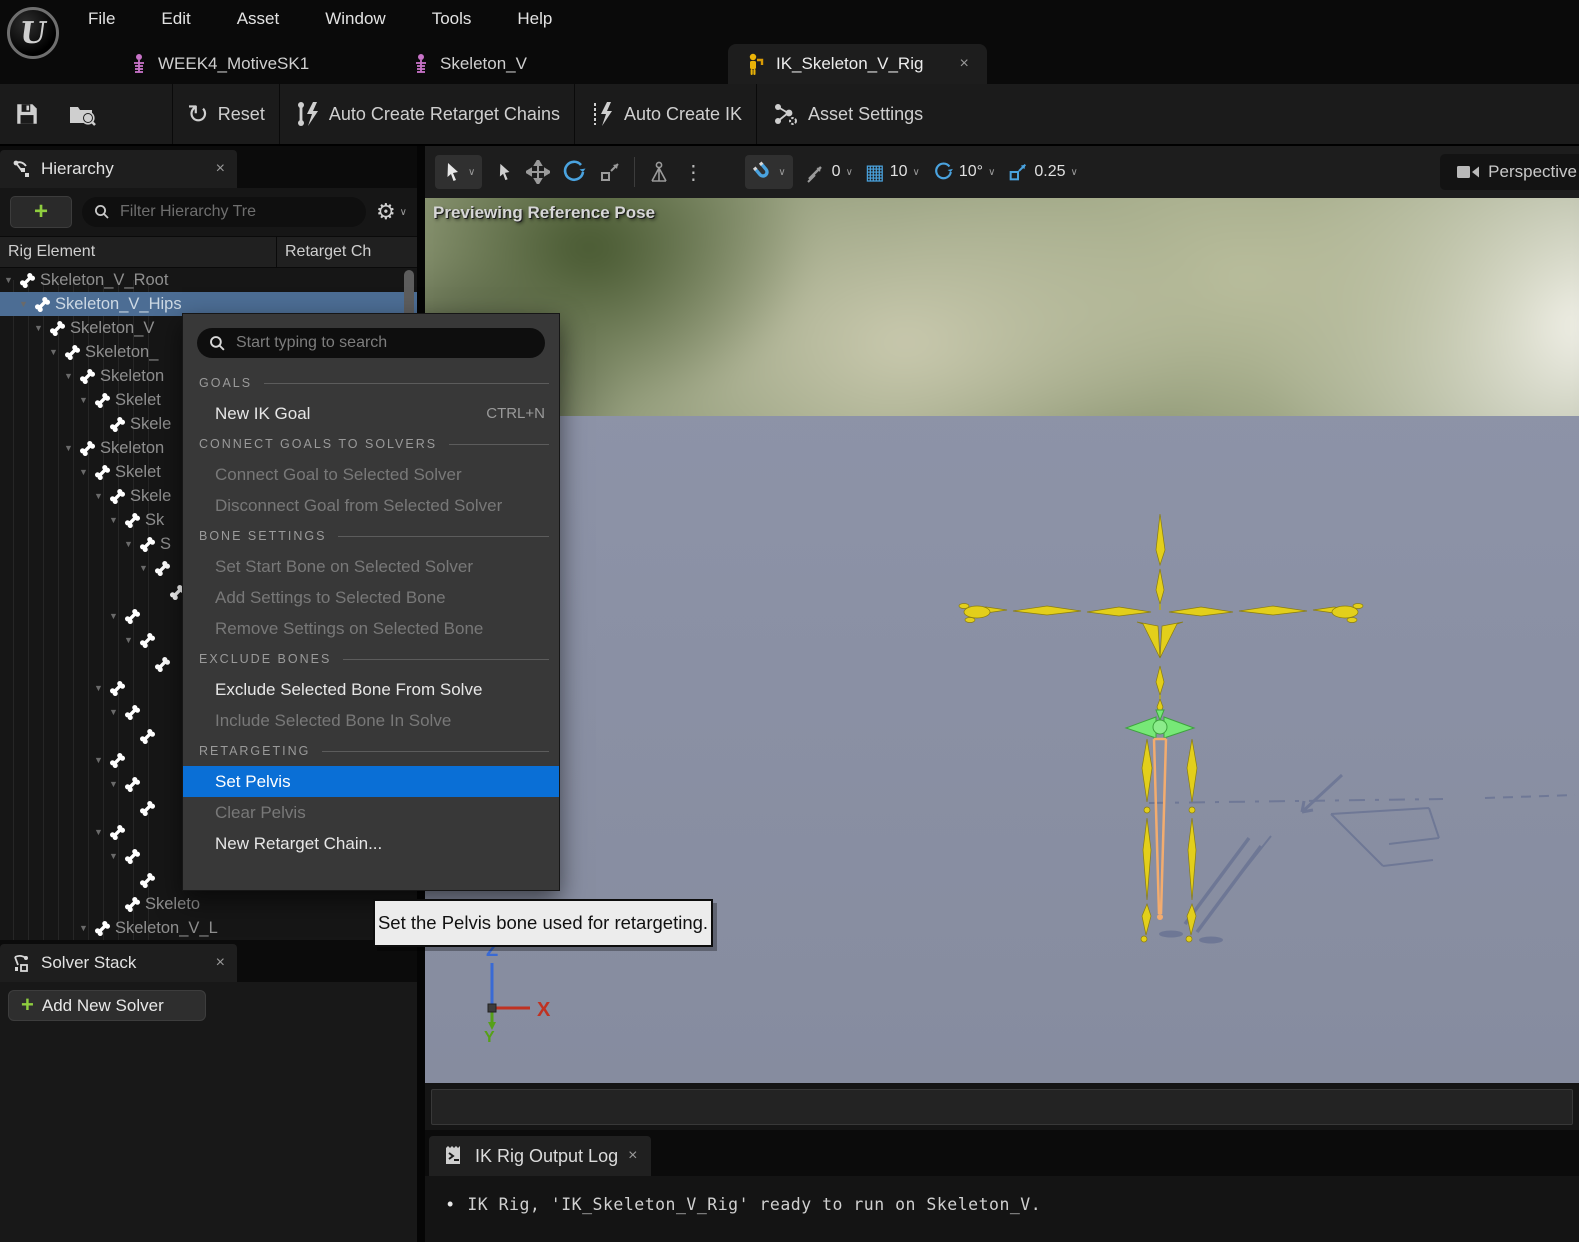 This screenshot has width=1579, height=1242. I want to click on context-menu-item-set-start-bone-on-selected-solver: Set Start Bone on Selected Solver, so click(371, 566).